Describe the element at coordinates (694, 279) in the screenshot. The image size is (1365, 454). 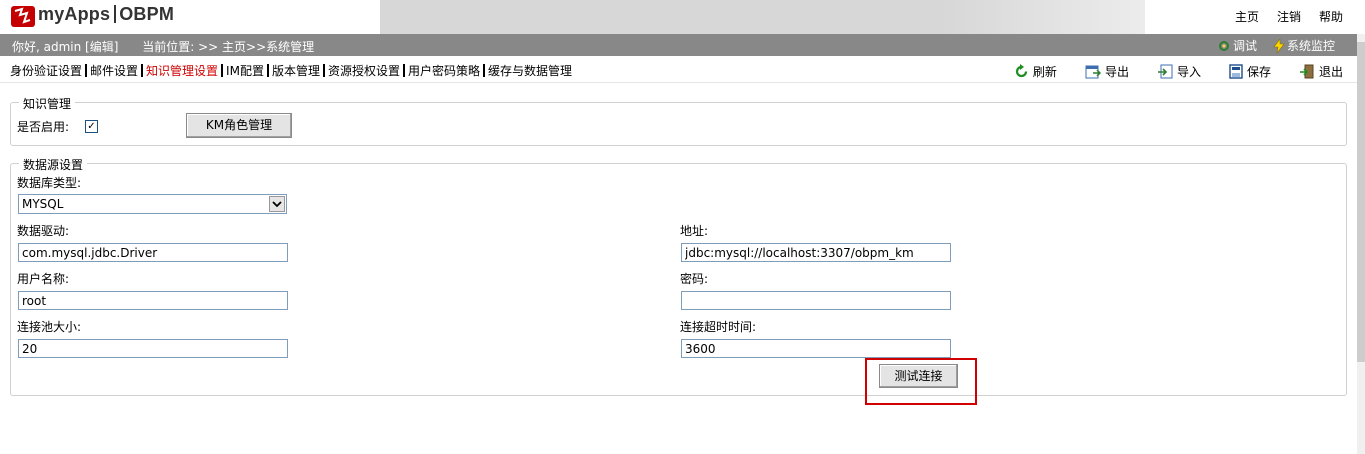
I see `password-label: 密码:` at that location.